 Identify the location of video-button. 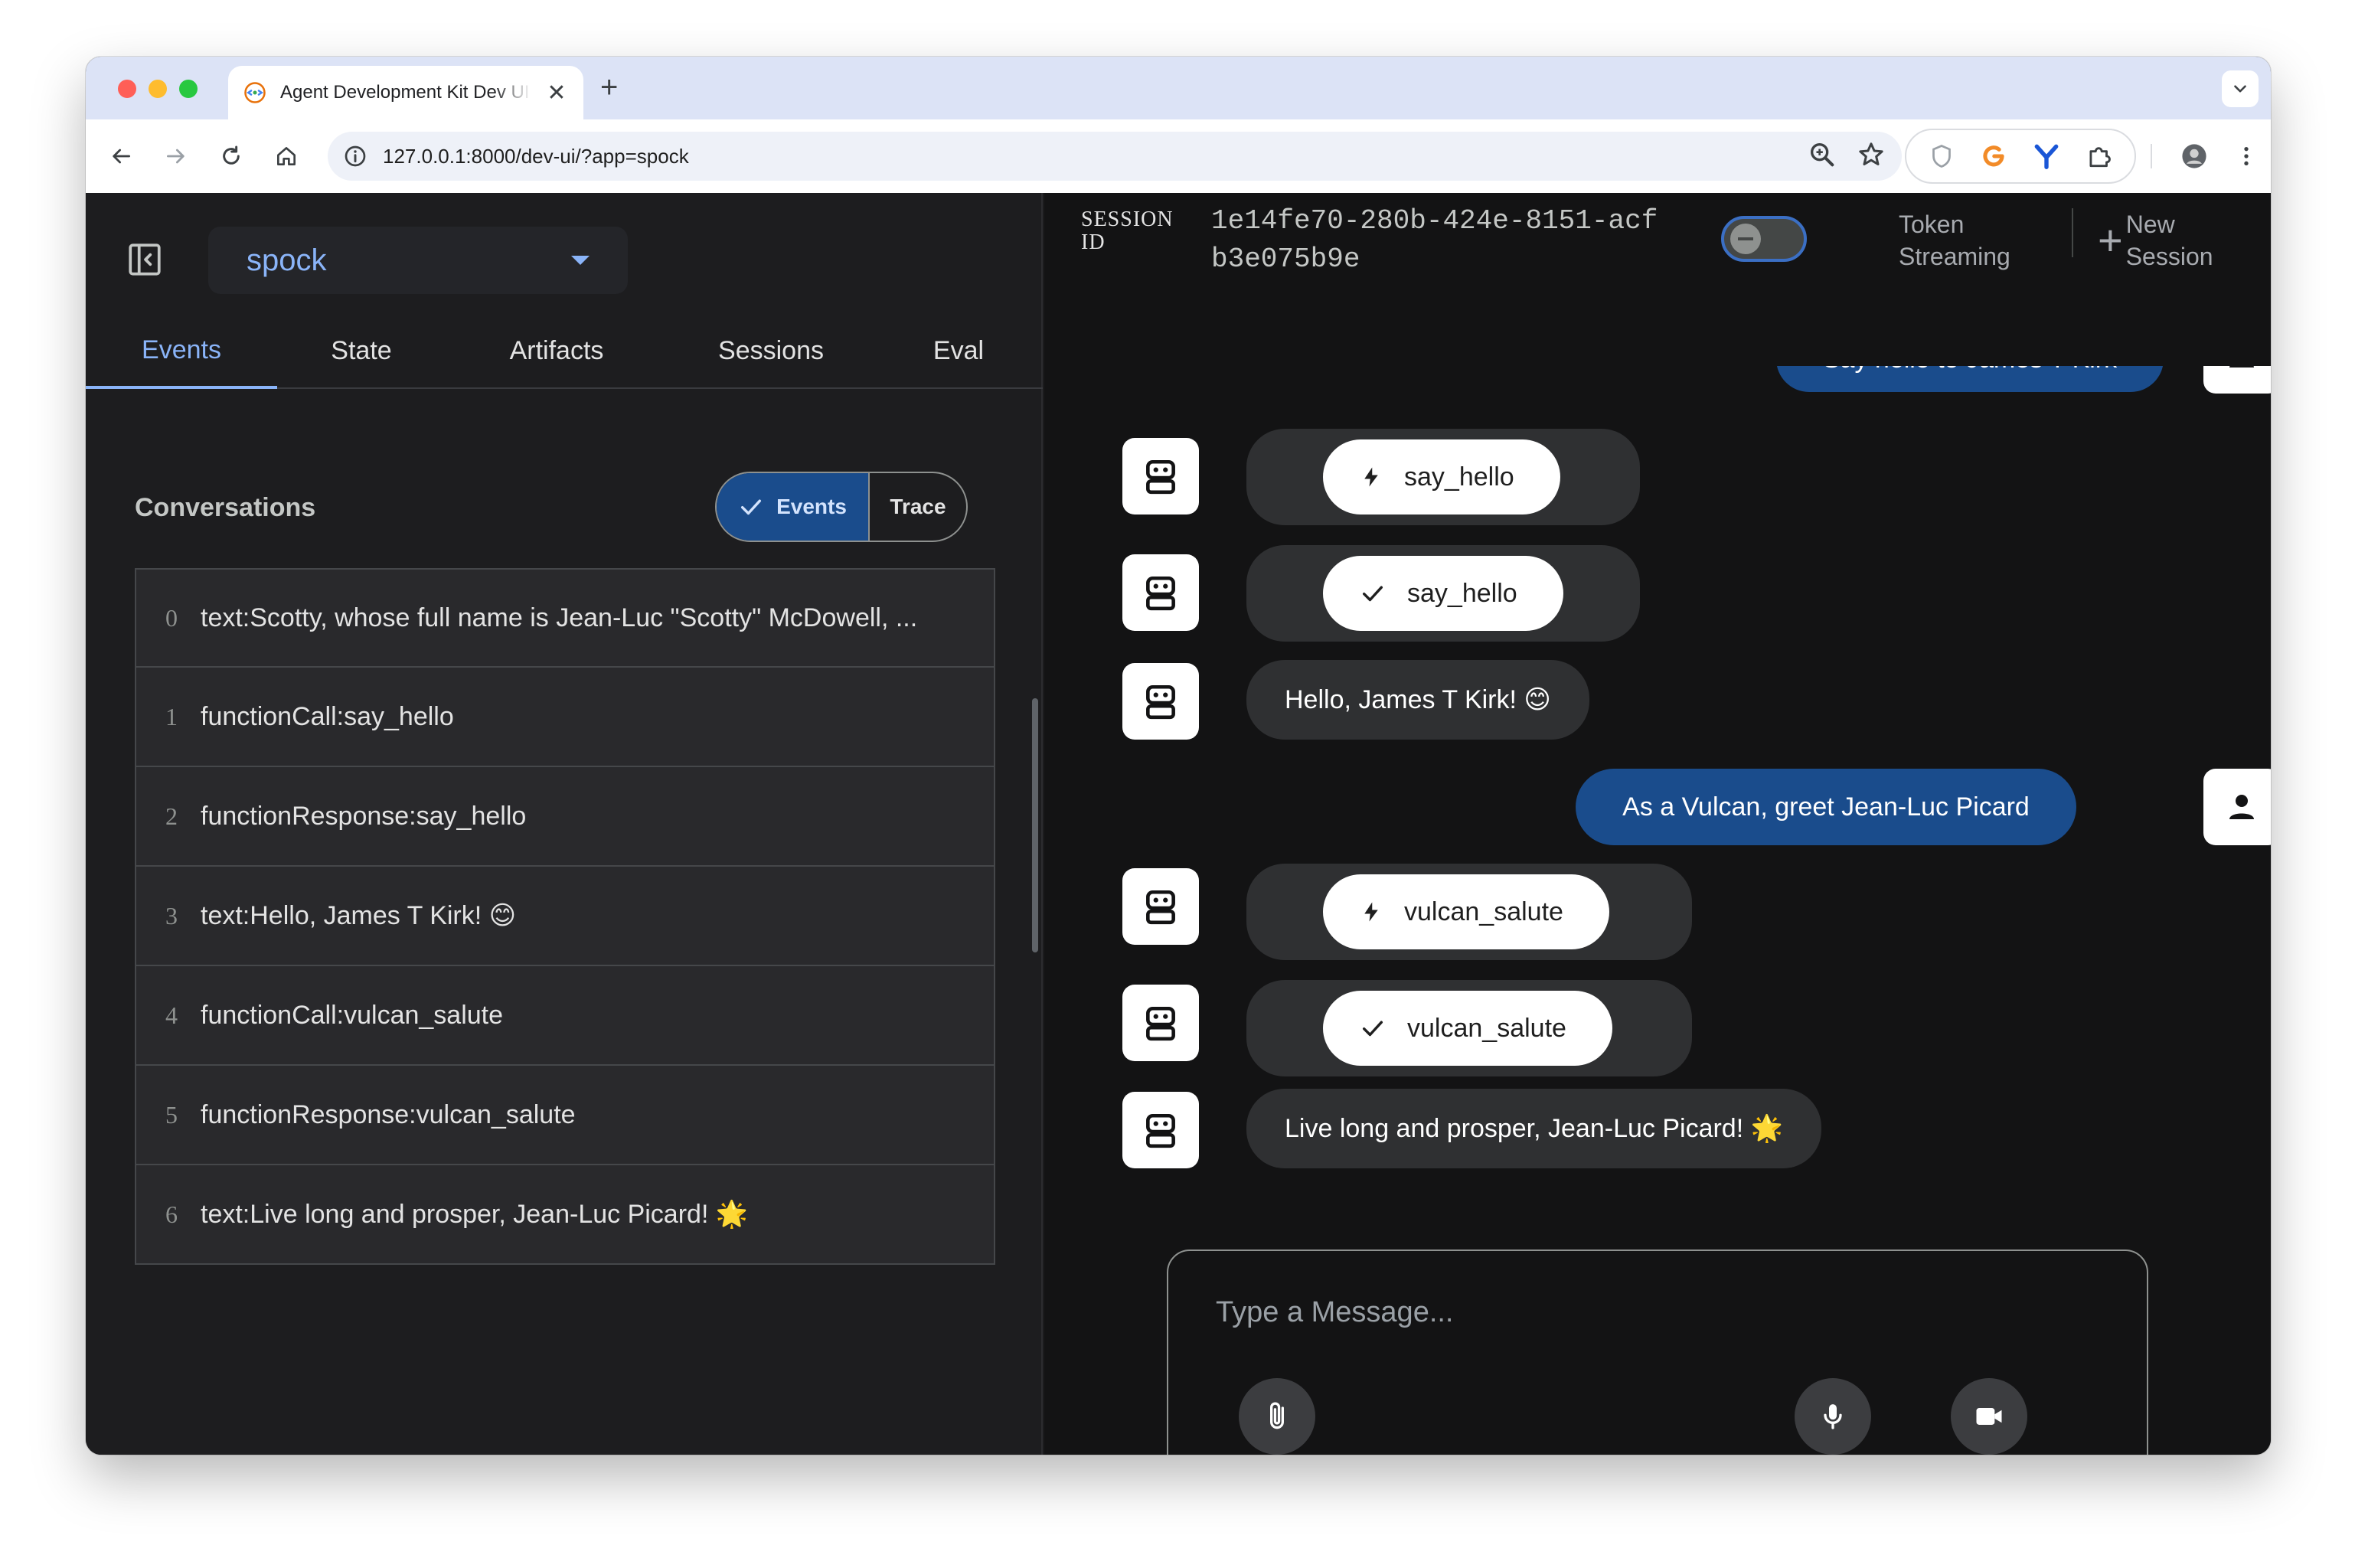
(1989, 1416).